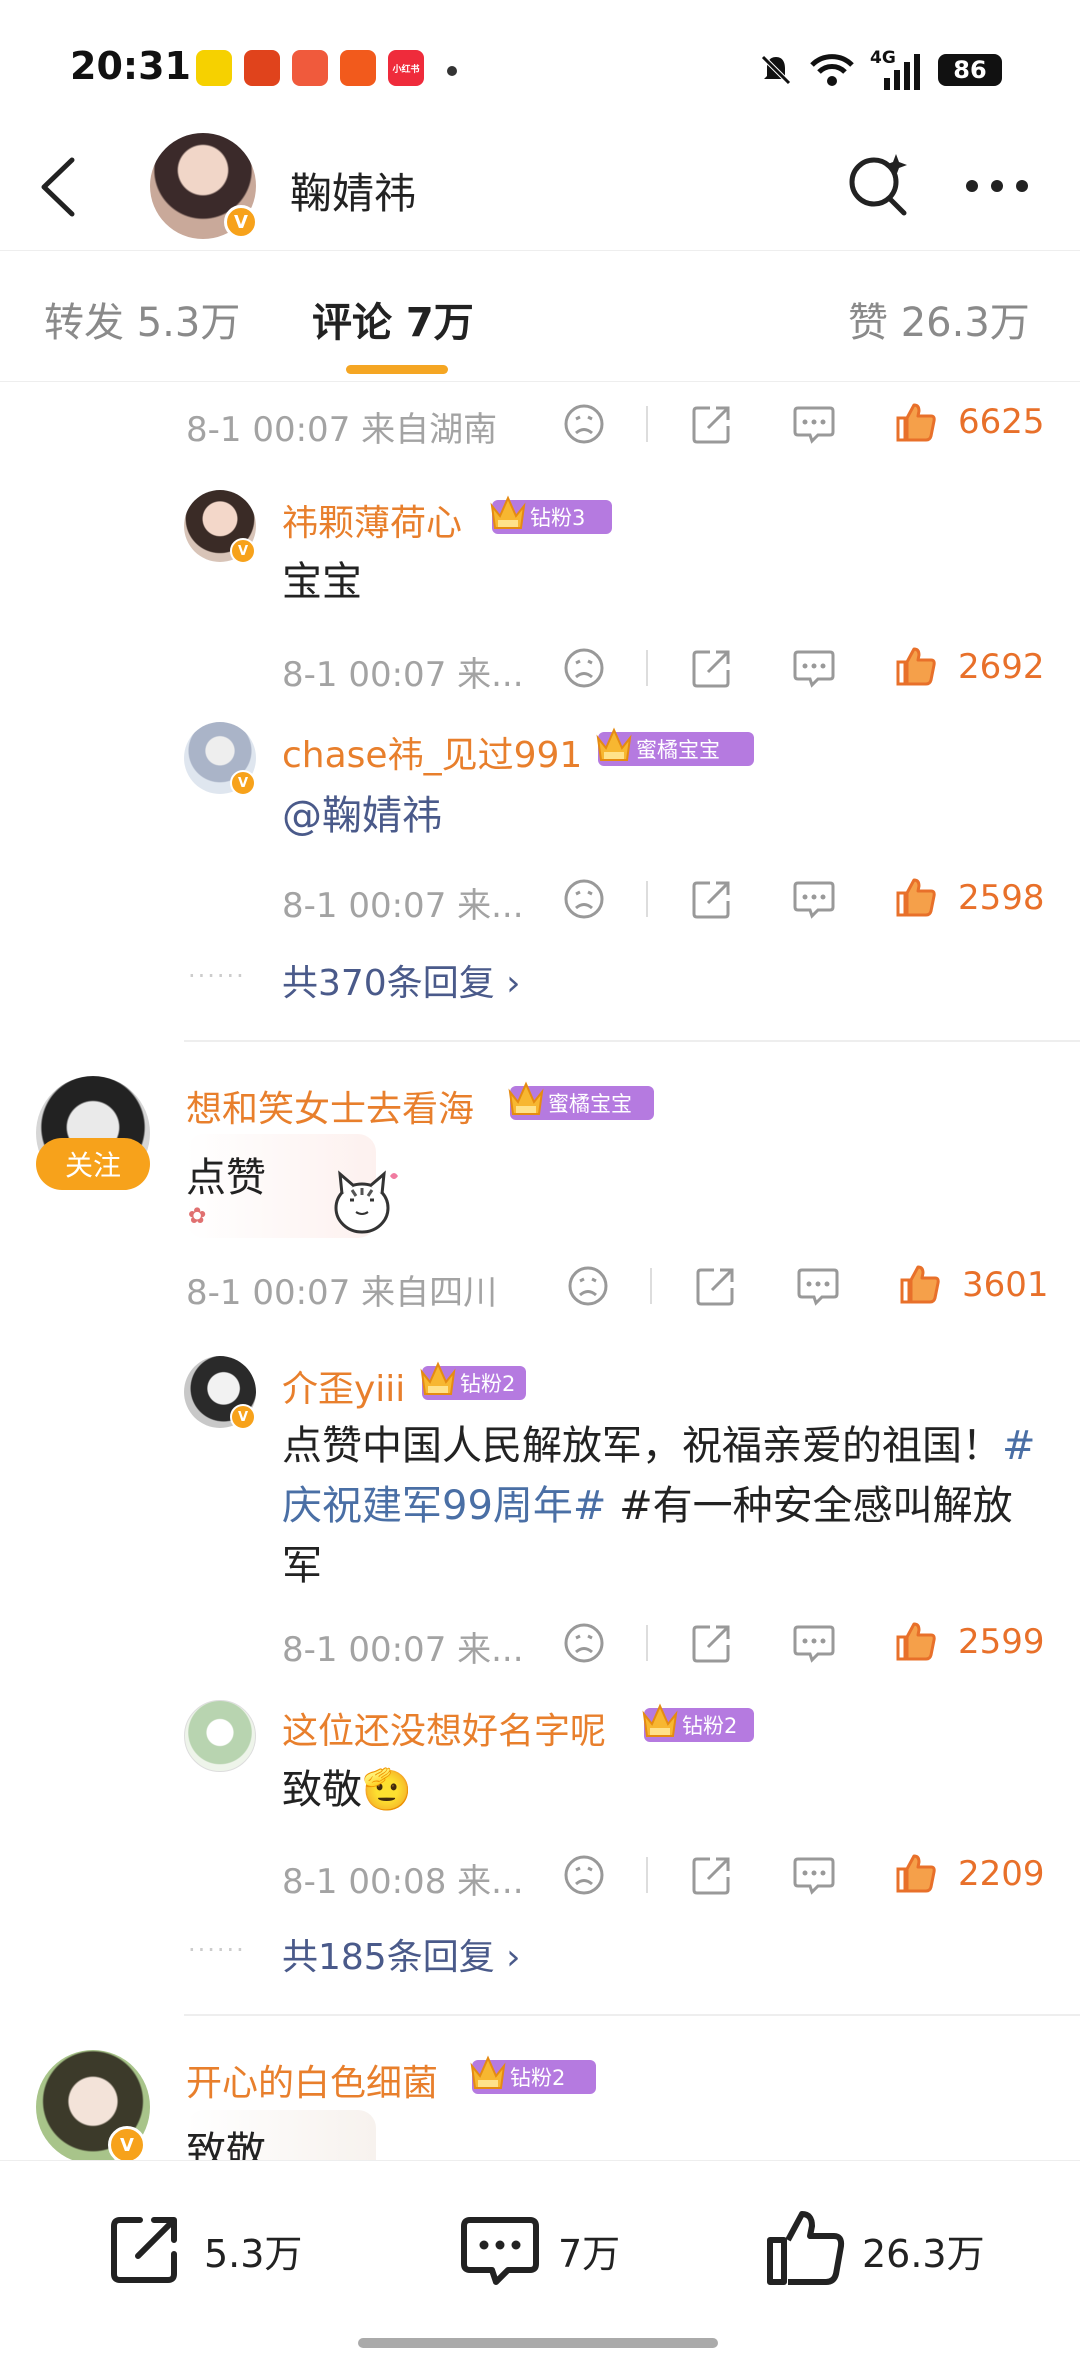 This screenshot has height=2375, width=1080. I want to click on like-count: 2692, so click(1001, 667).